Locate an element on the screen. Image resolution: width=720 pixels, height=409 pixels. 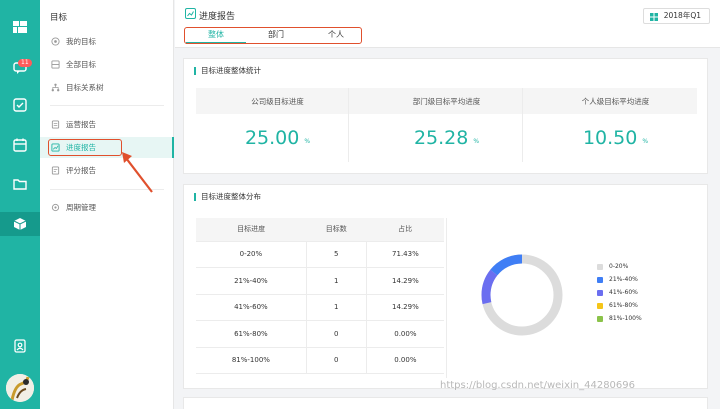
table-row: 61%-80% 0 0.00% is located at coordinates (320, 334).